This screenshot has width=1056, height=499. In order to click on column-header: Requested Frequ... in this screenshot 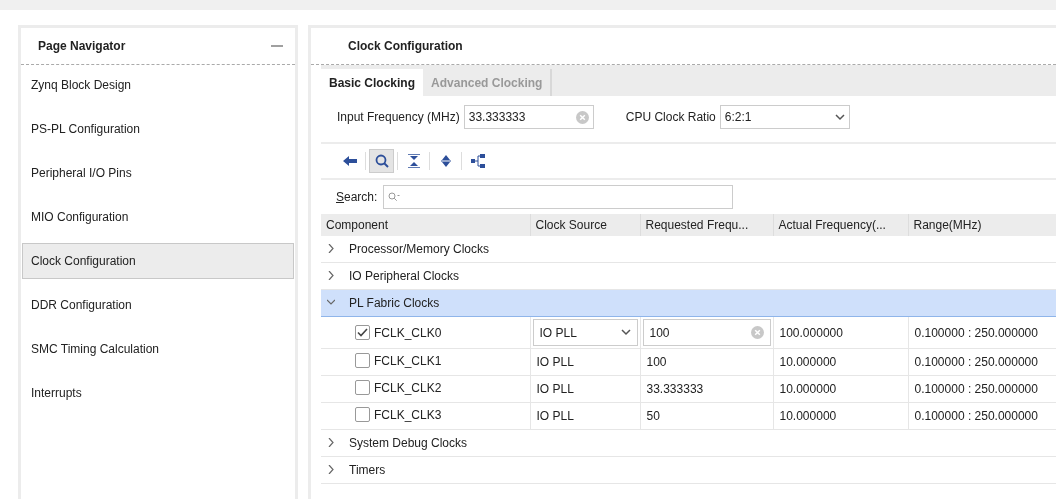, I will do `click(706, 225)`.